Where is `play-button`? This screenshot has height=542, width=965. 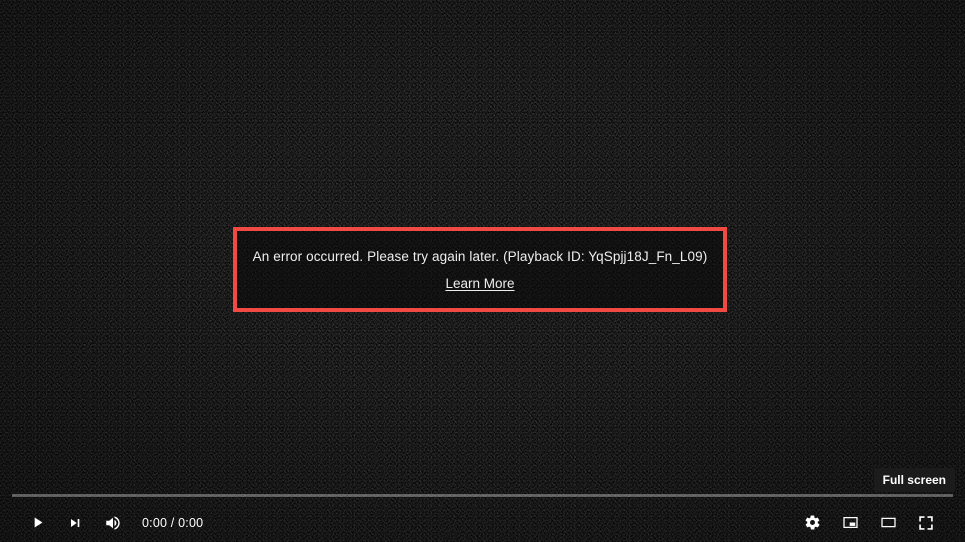 play-button is located at coordinates (37, 523).